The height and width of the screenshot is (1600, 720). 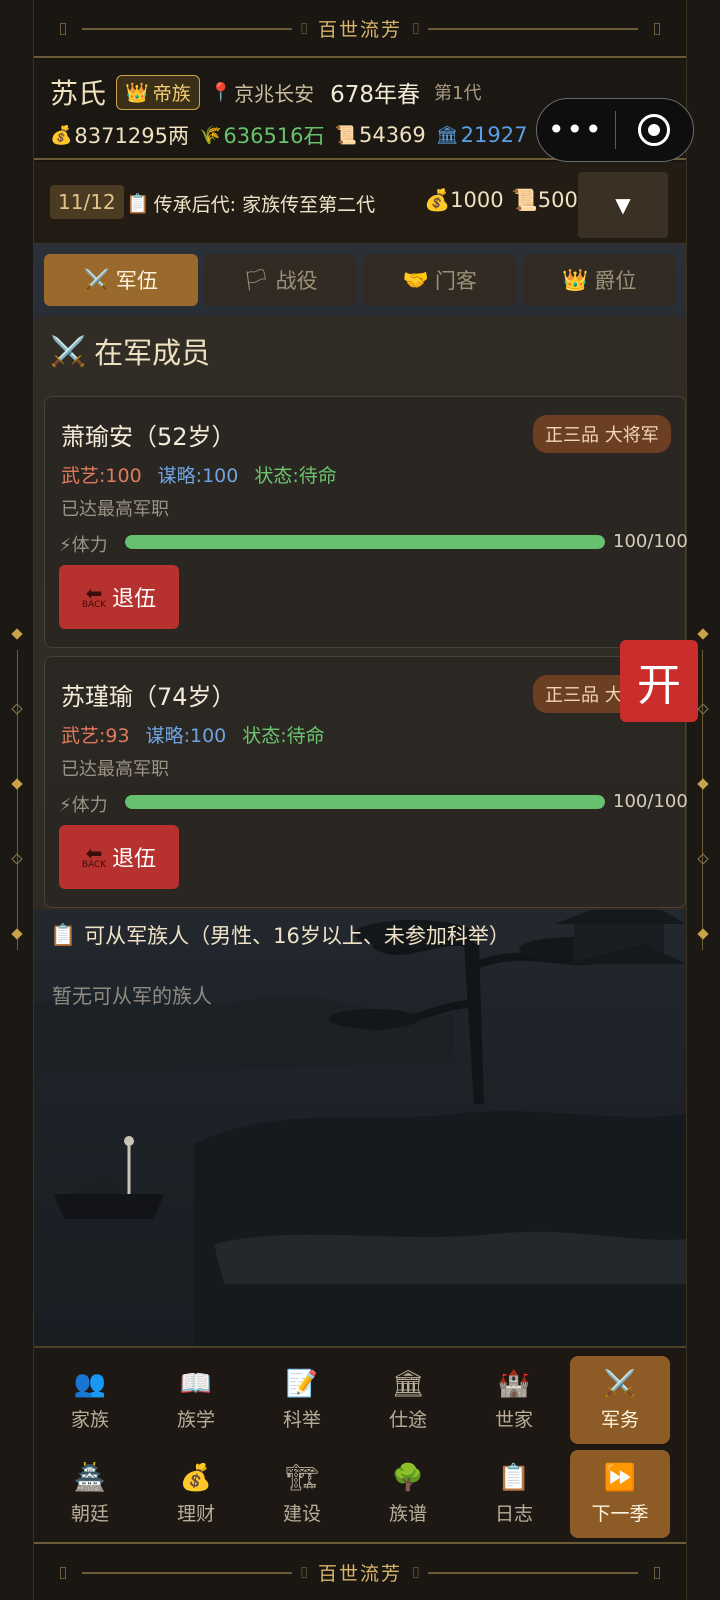 I want to click on bottom-banner: ▯ 百世流芳 ▯, so click(x=360, y=1571).